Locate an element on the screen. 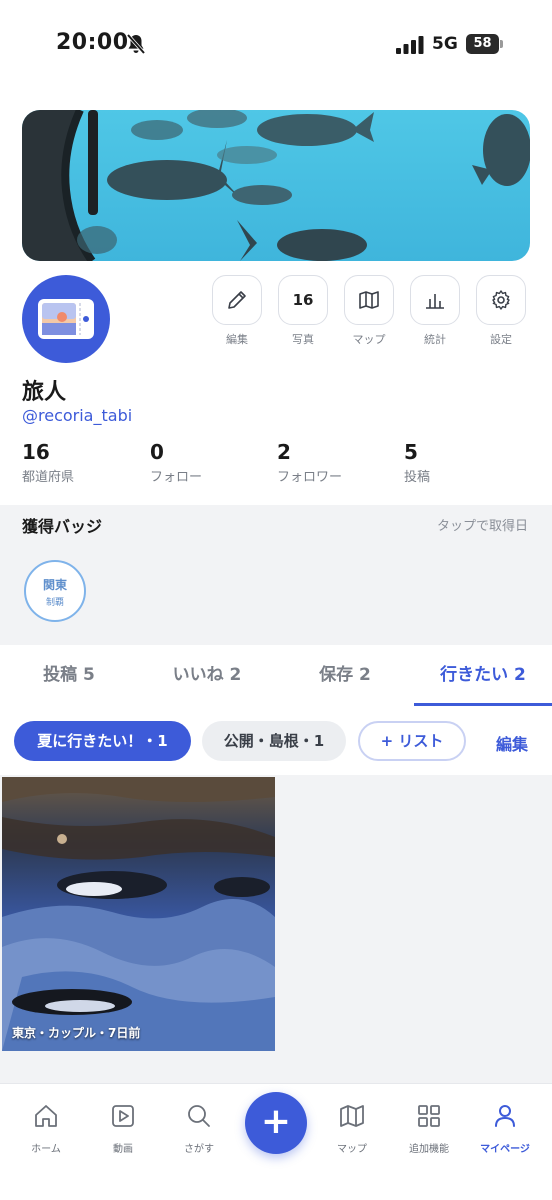 The height and width of the screenshot is (1200, 552). battery-level: 58 is located at coordinates (482, 44).